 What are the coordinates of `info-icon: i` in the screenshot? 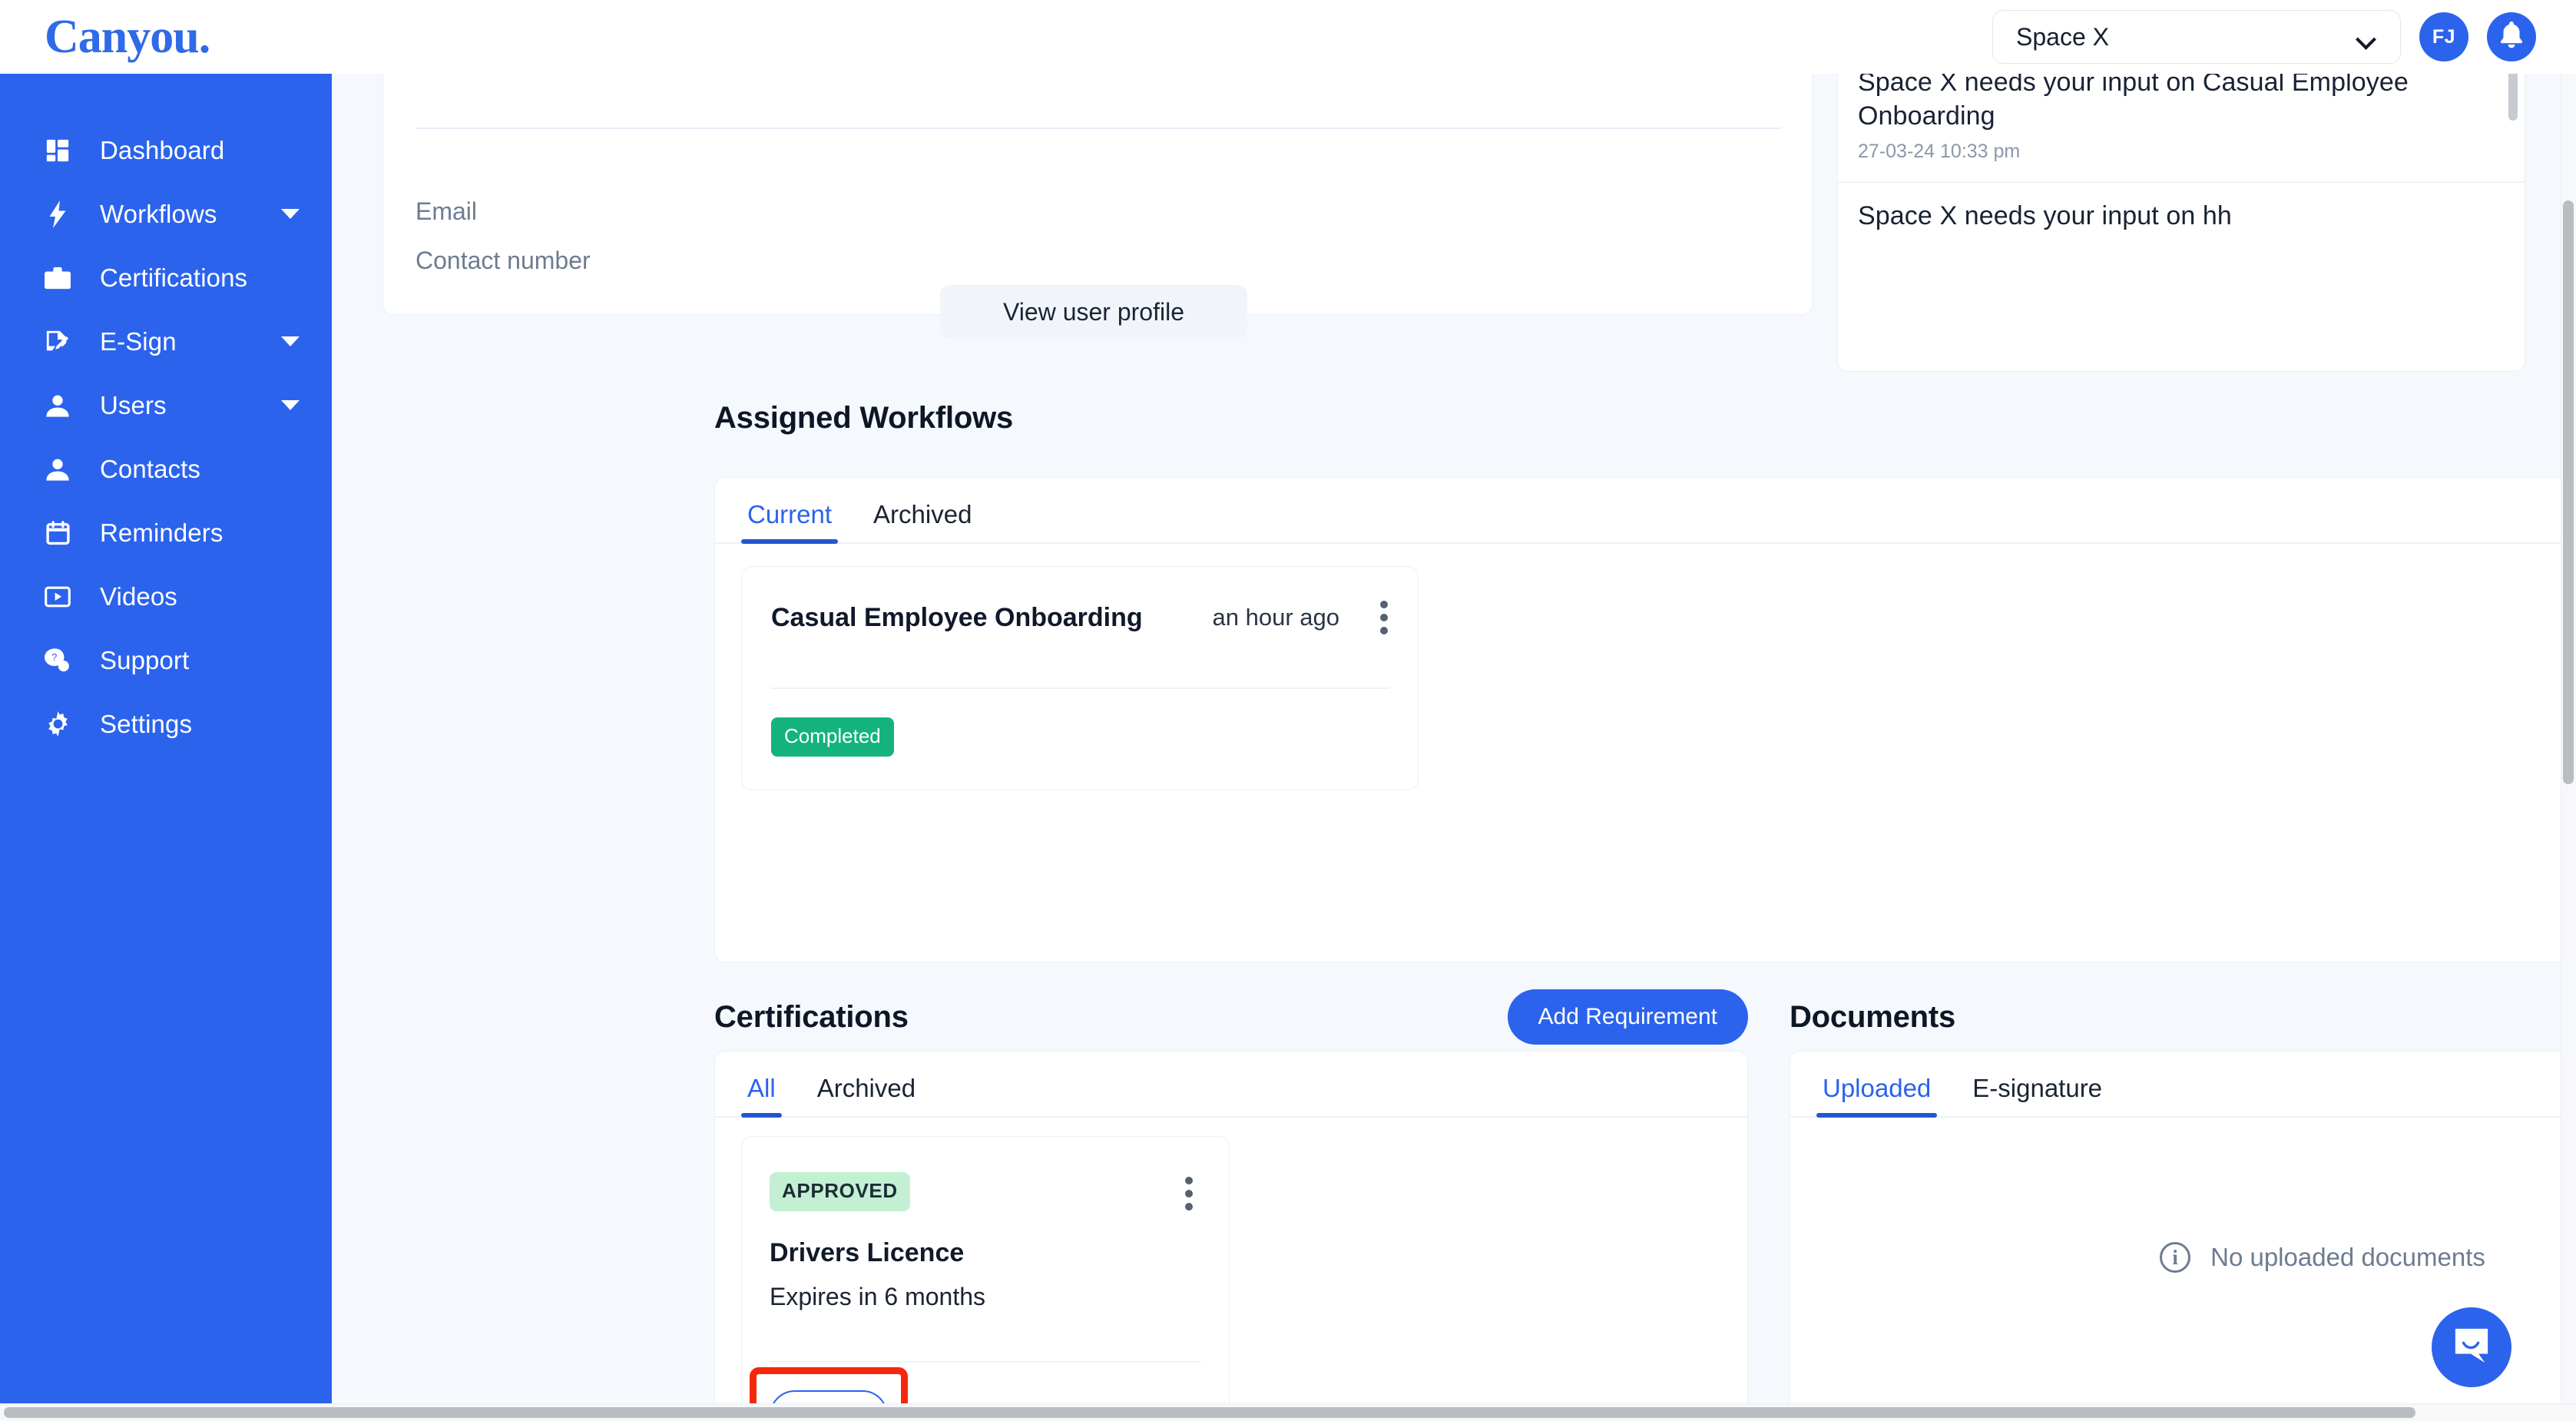 It's located at (2175, 1258).